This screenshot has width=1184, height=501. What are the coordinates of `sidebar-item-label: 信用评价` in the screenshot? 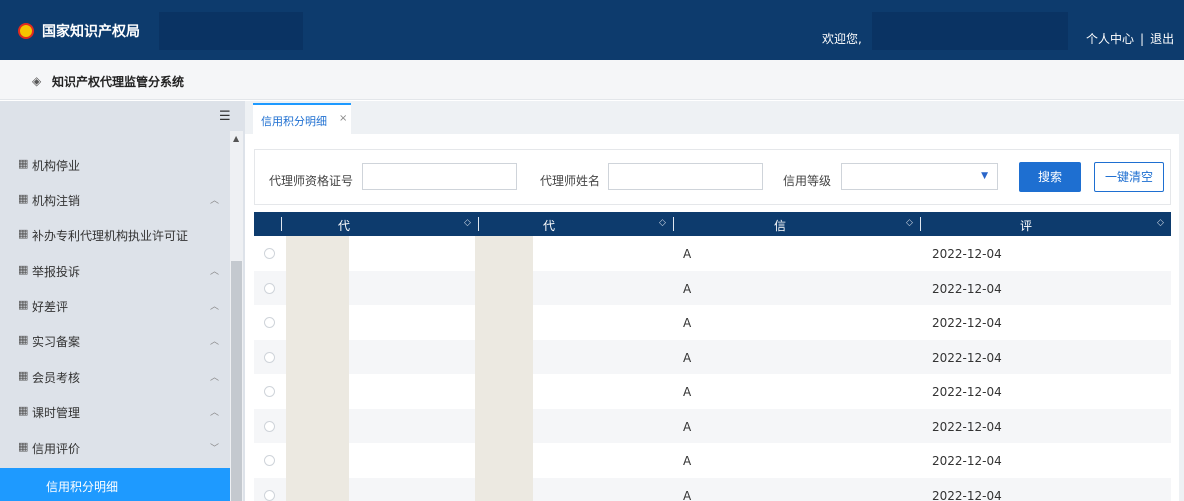 It's located at (56, 449).